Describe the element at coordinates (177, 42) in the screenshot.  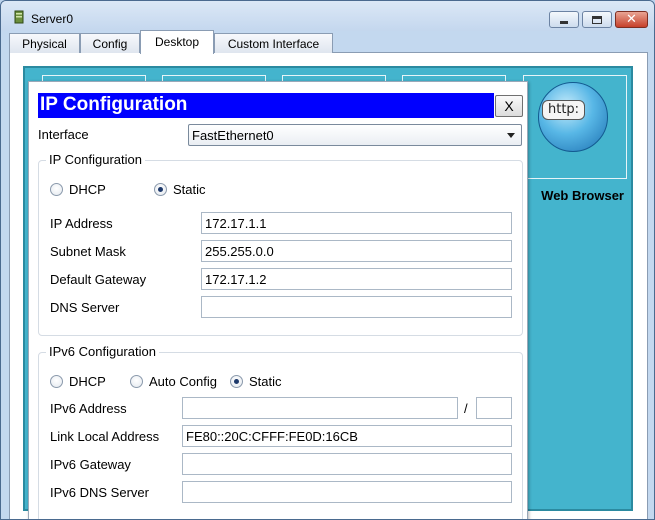
I see `tab-desktop: Desktop` at that location.